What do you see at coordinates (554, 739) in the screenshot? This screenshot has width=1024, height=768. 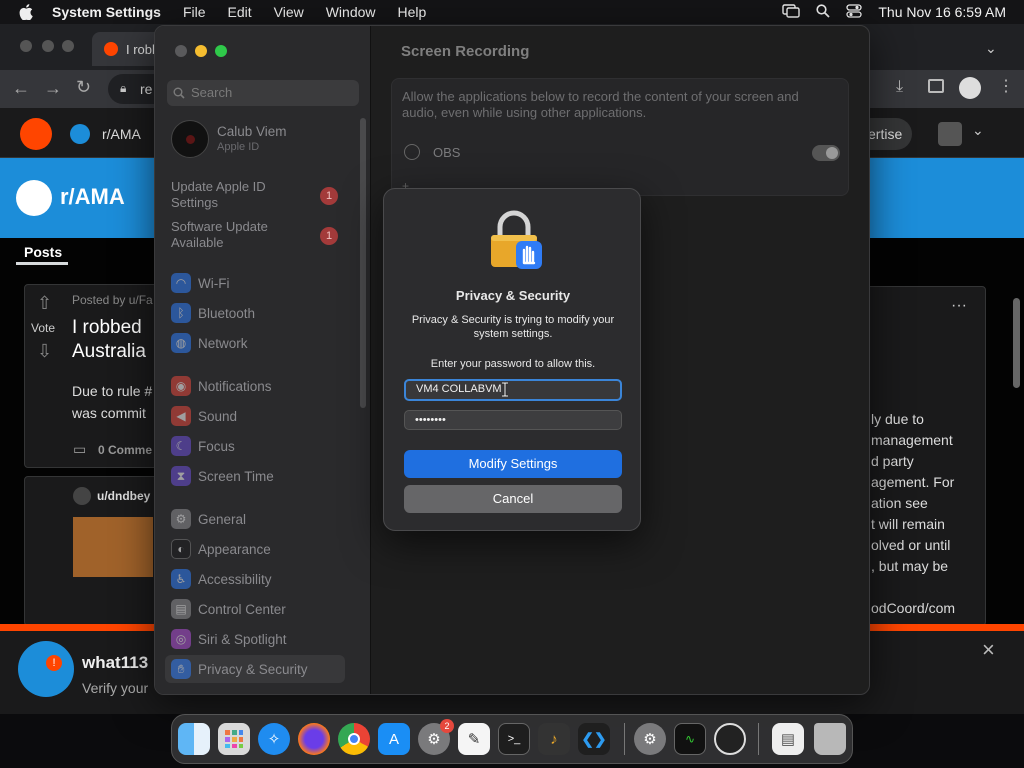 I see `garageband-icon: ♪` at bounding box center [554, 739].